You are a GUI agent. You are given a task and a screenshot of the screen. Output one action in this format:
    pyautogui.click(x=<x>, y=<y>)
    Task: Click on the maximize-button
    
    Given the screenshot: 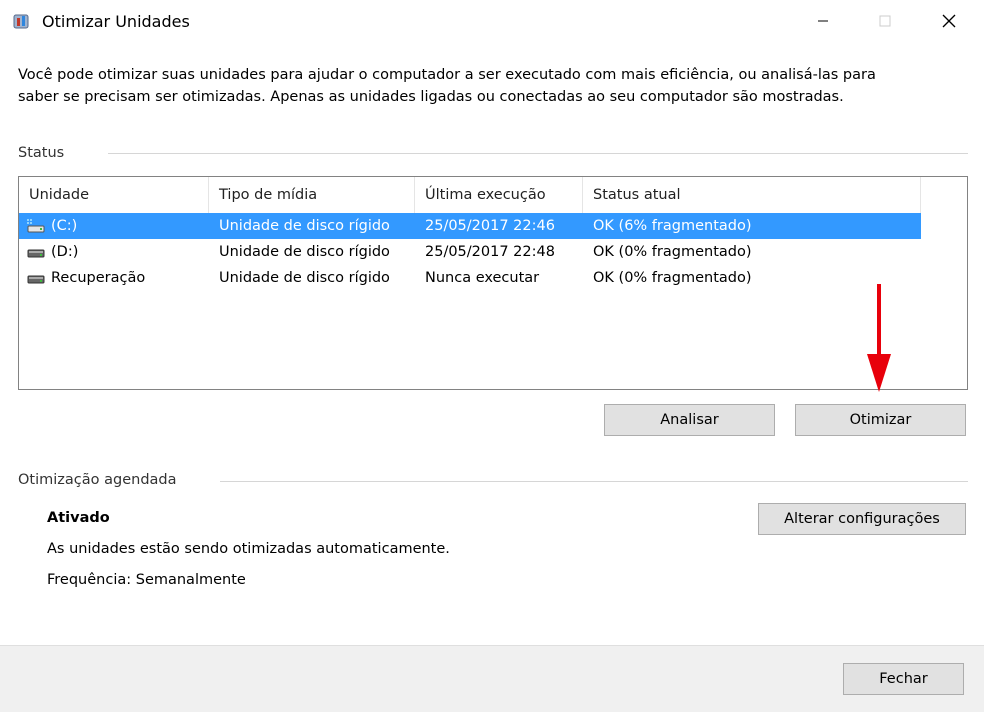 What is the action you would take?
    pyautogui.click(x=885, y=21)
    